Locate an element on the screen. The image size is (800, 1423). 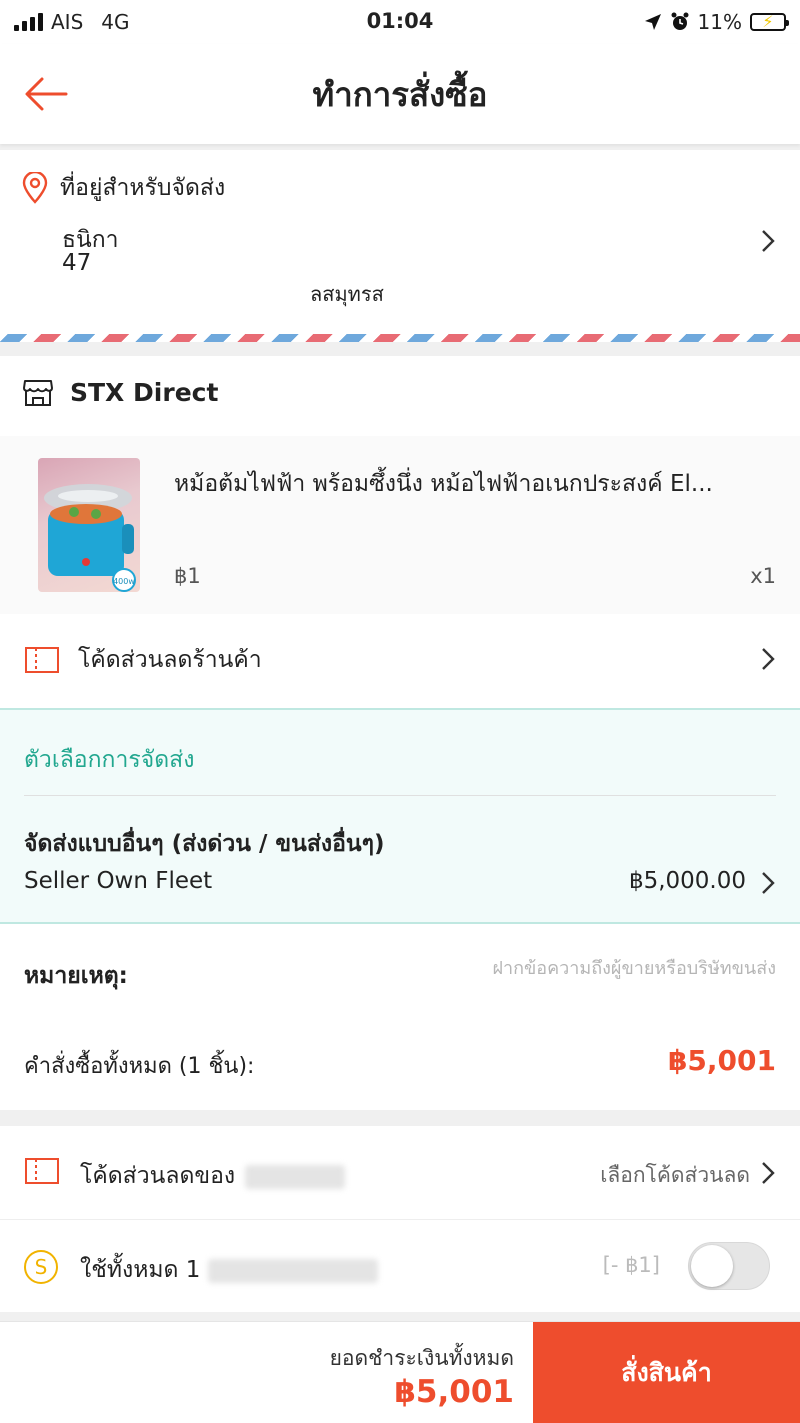
product-quantity: x1 is located at coordinates (763, 576).